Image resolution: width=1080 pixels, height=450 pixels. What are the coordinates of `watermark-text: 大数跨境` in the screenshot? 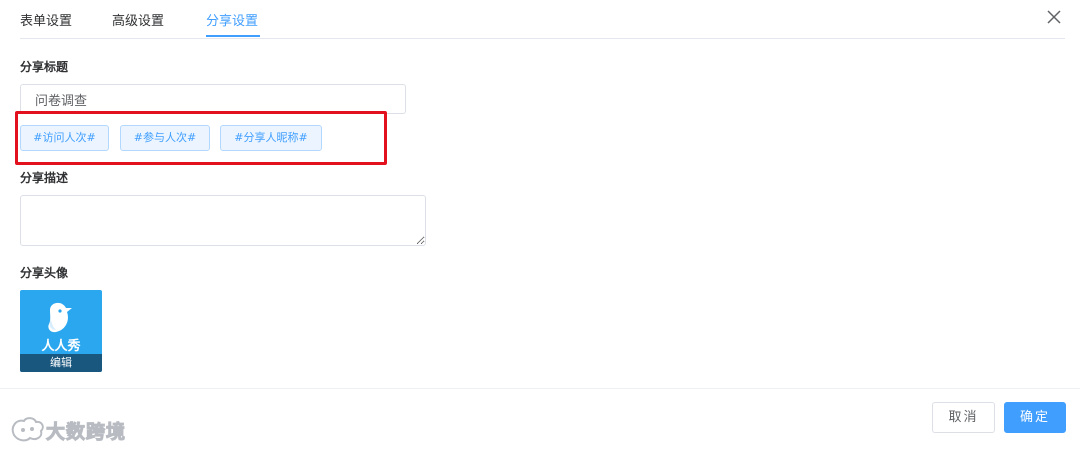 It's located at (86, 432).